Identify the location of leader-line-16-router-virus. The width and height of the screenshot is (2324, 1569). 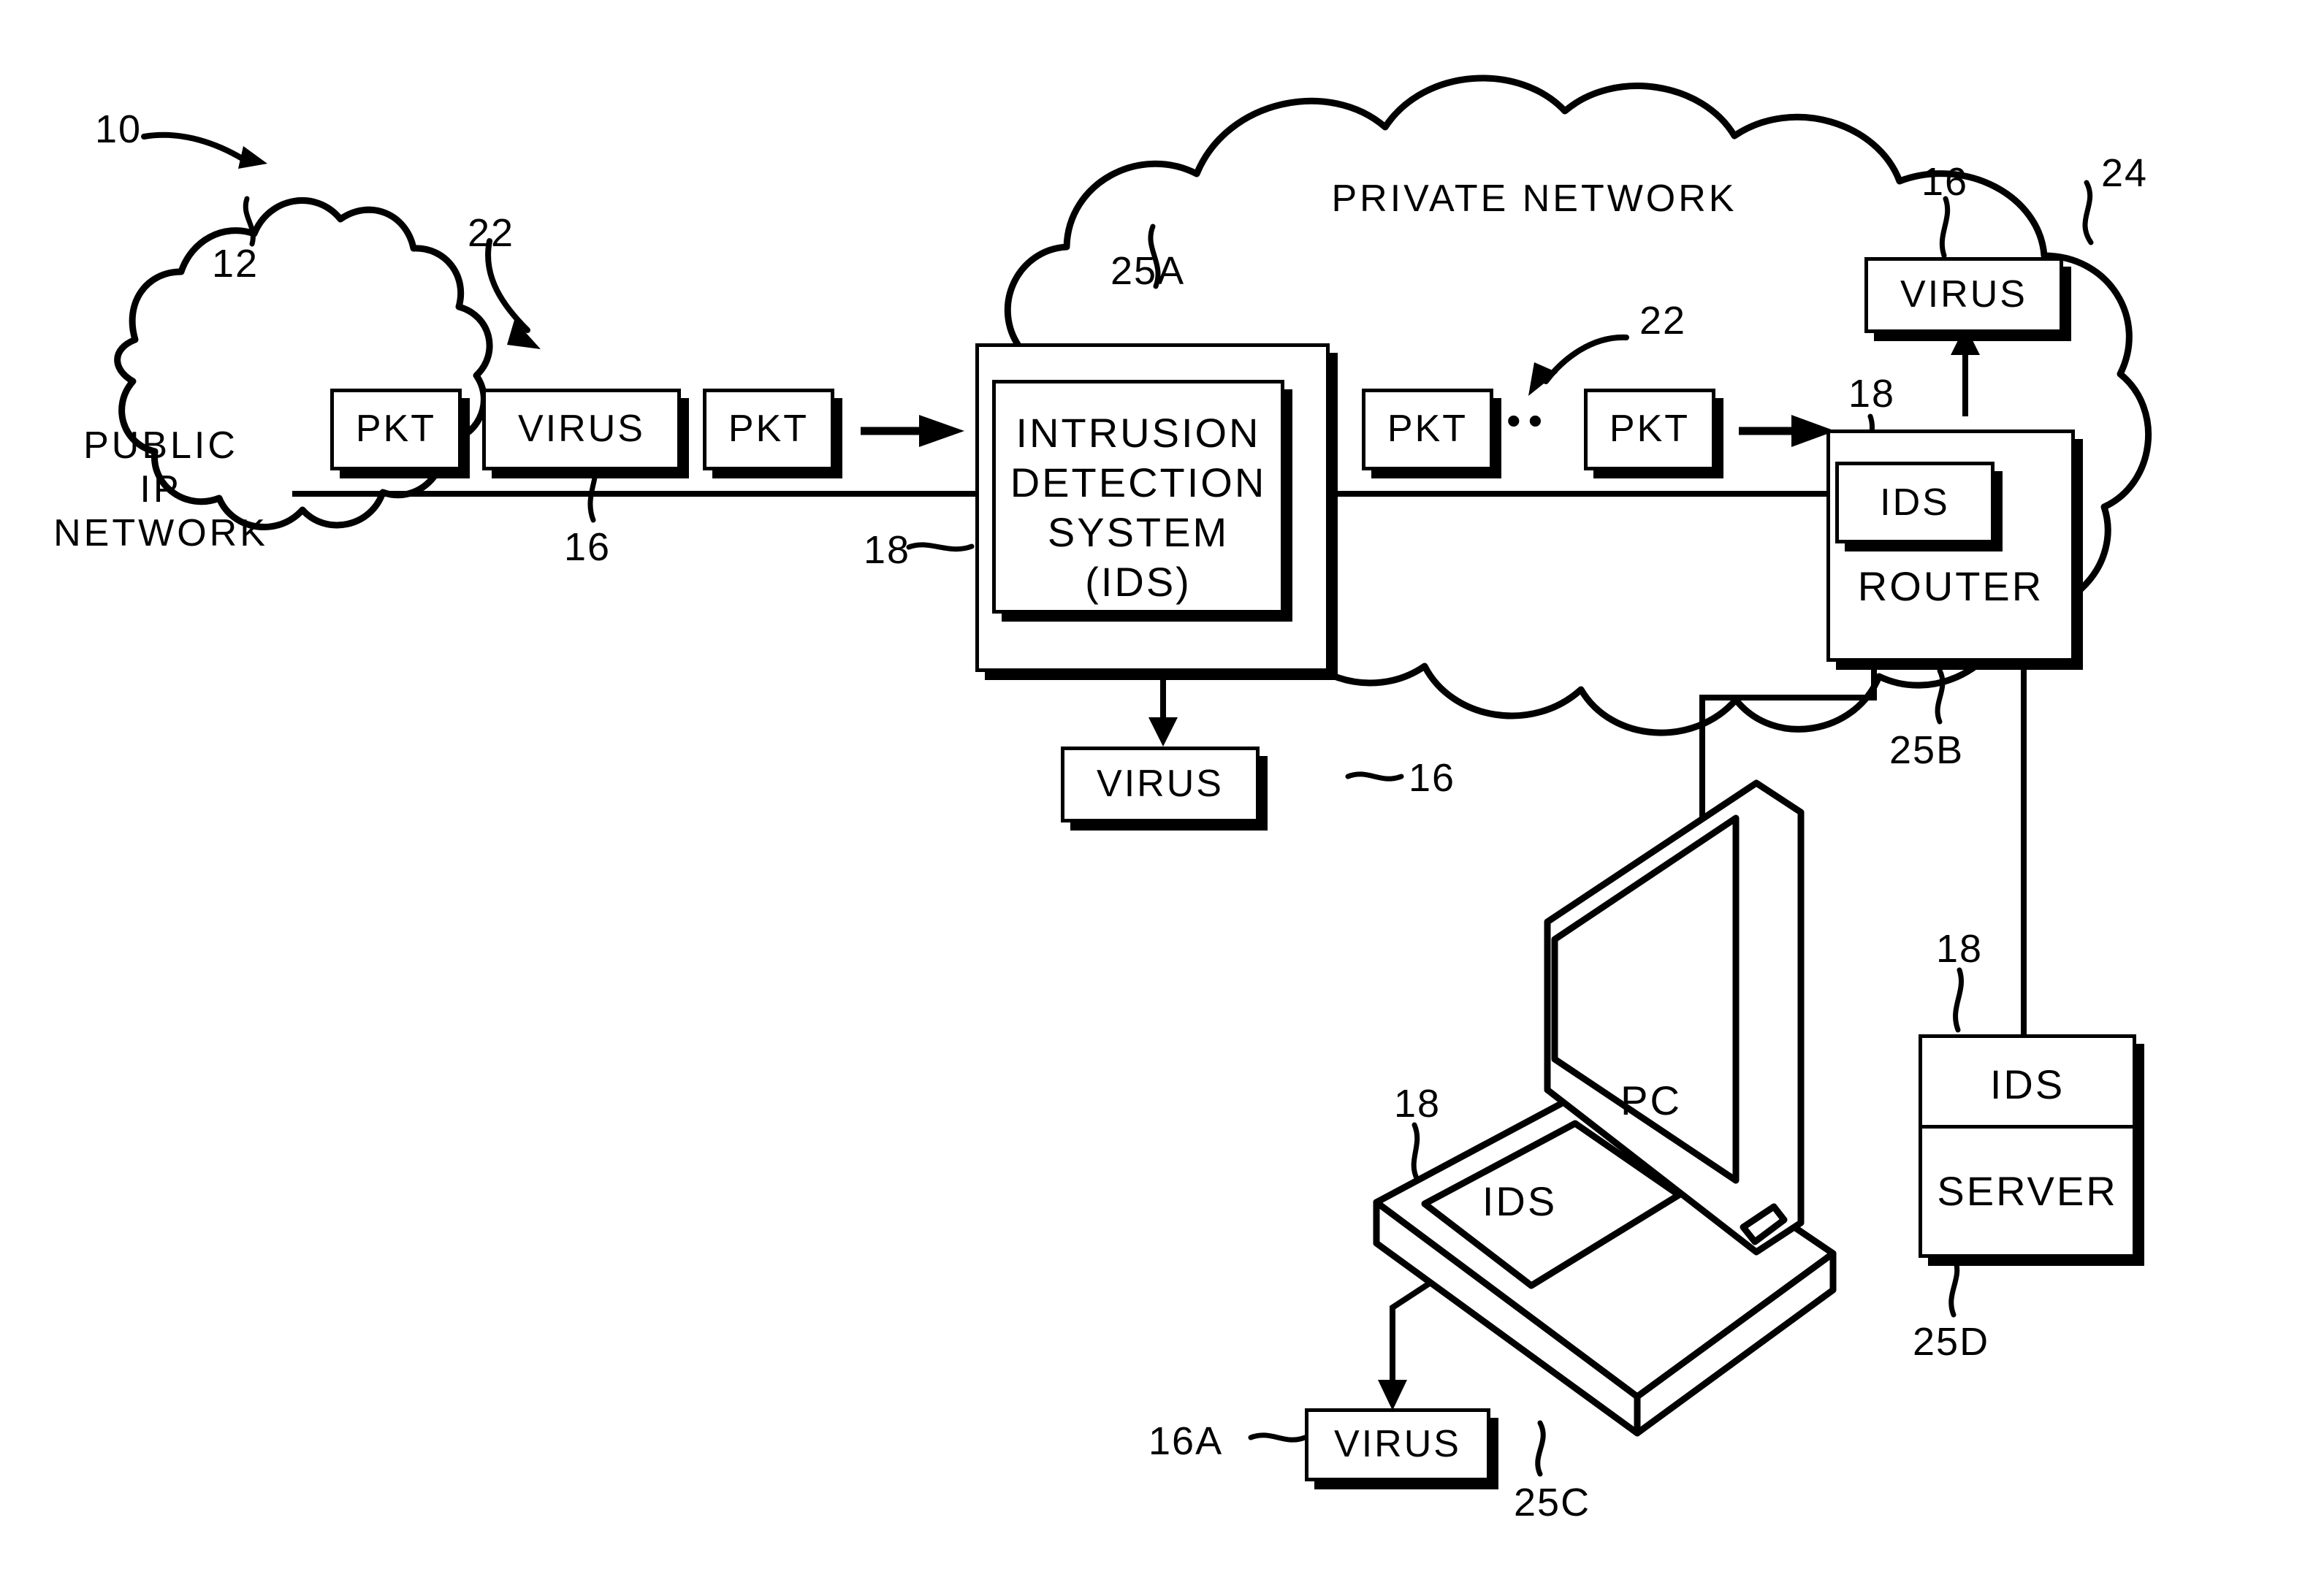
(1945, 228).